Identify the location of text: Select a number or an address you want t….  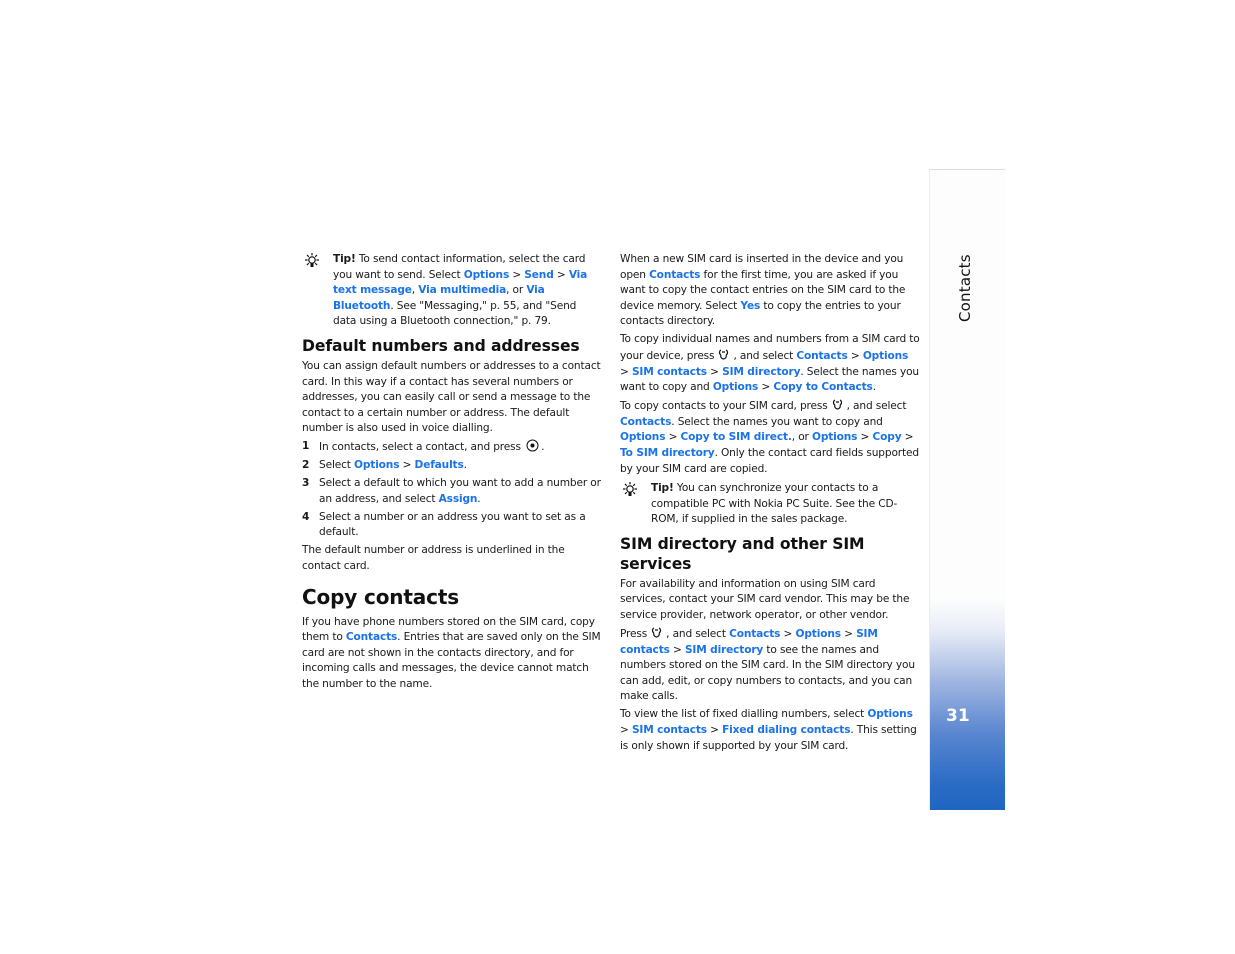
(452, 524).